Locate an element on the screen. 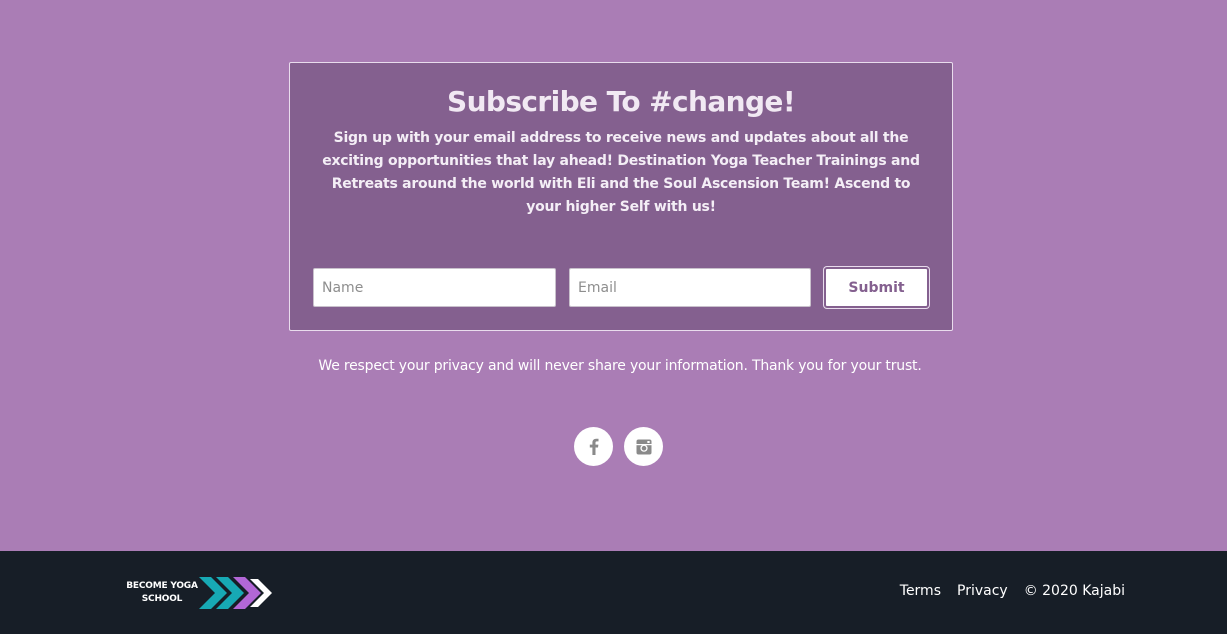 The height and width of the screenshot is (634, 1227). submit-button: Submit is located at coordinates (876, 287).